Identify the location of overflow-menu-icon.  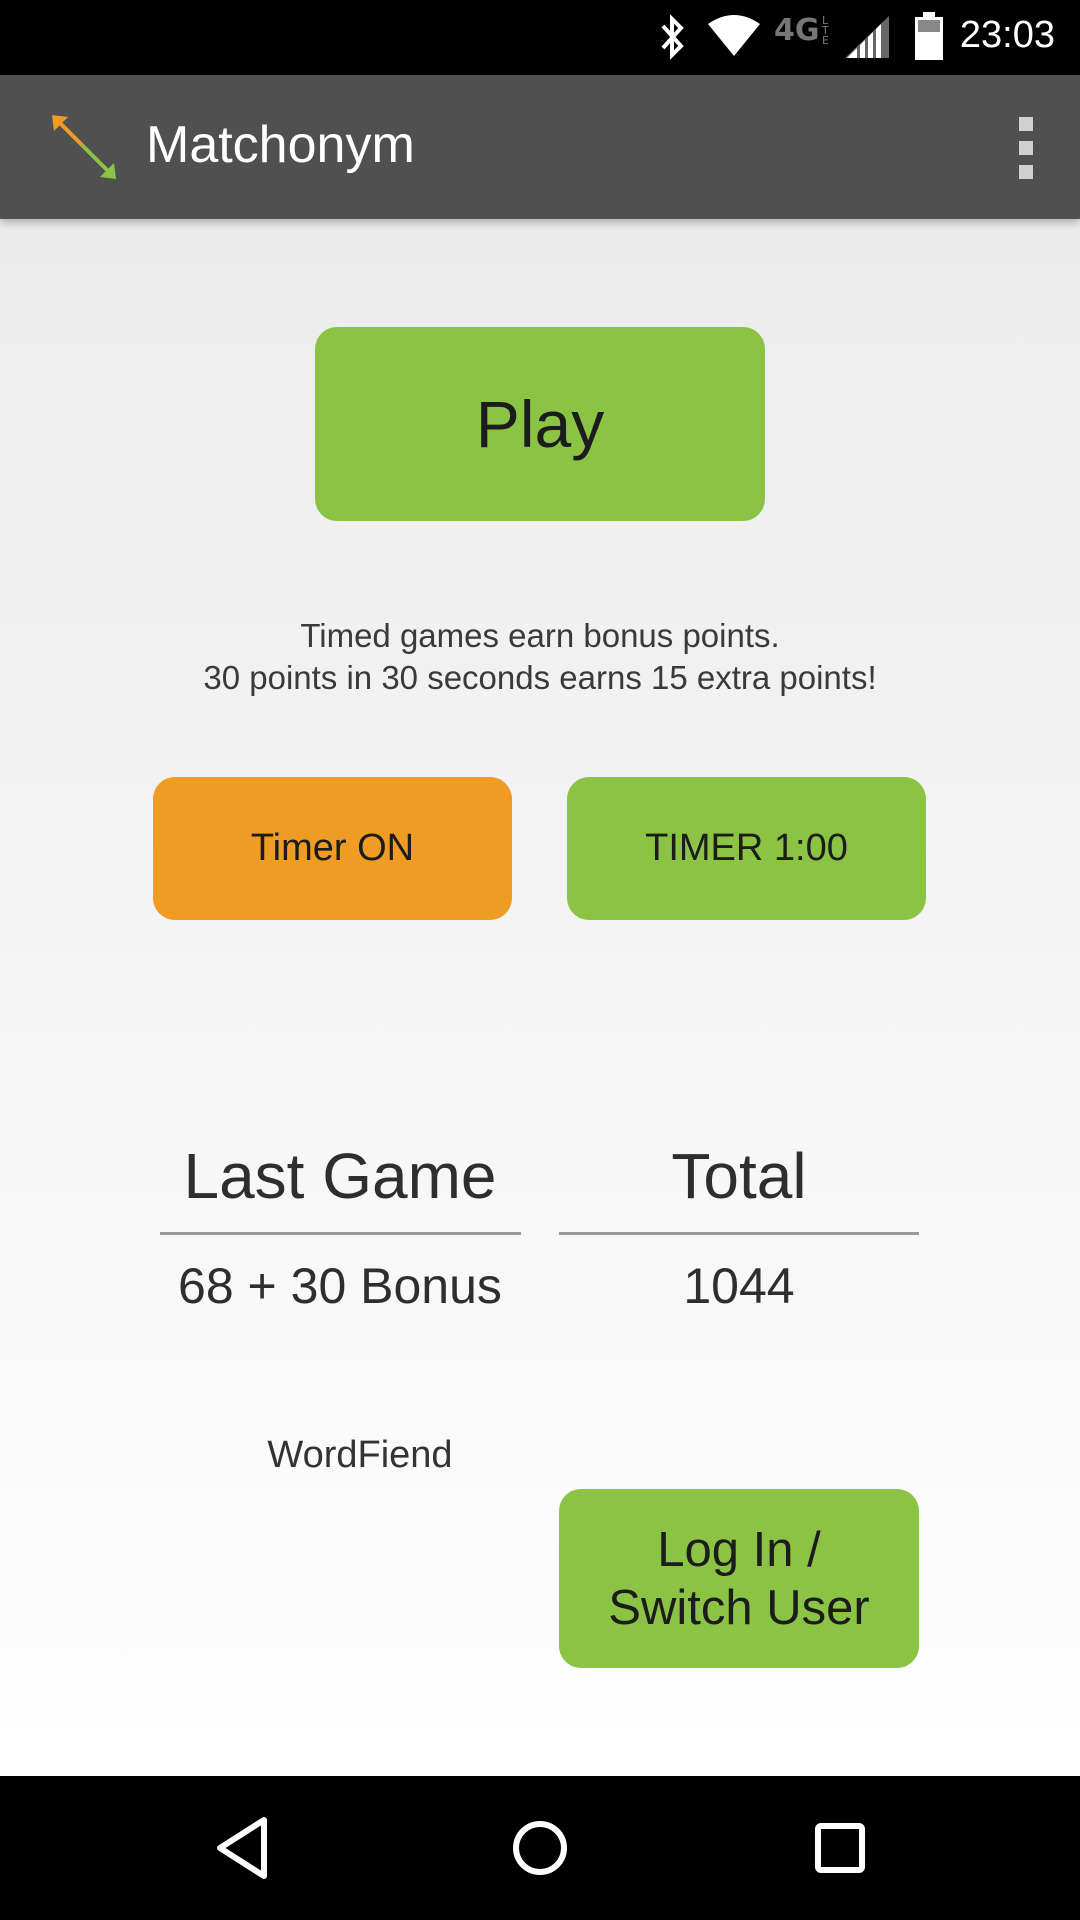
(1025, 148).